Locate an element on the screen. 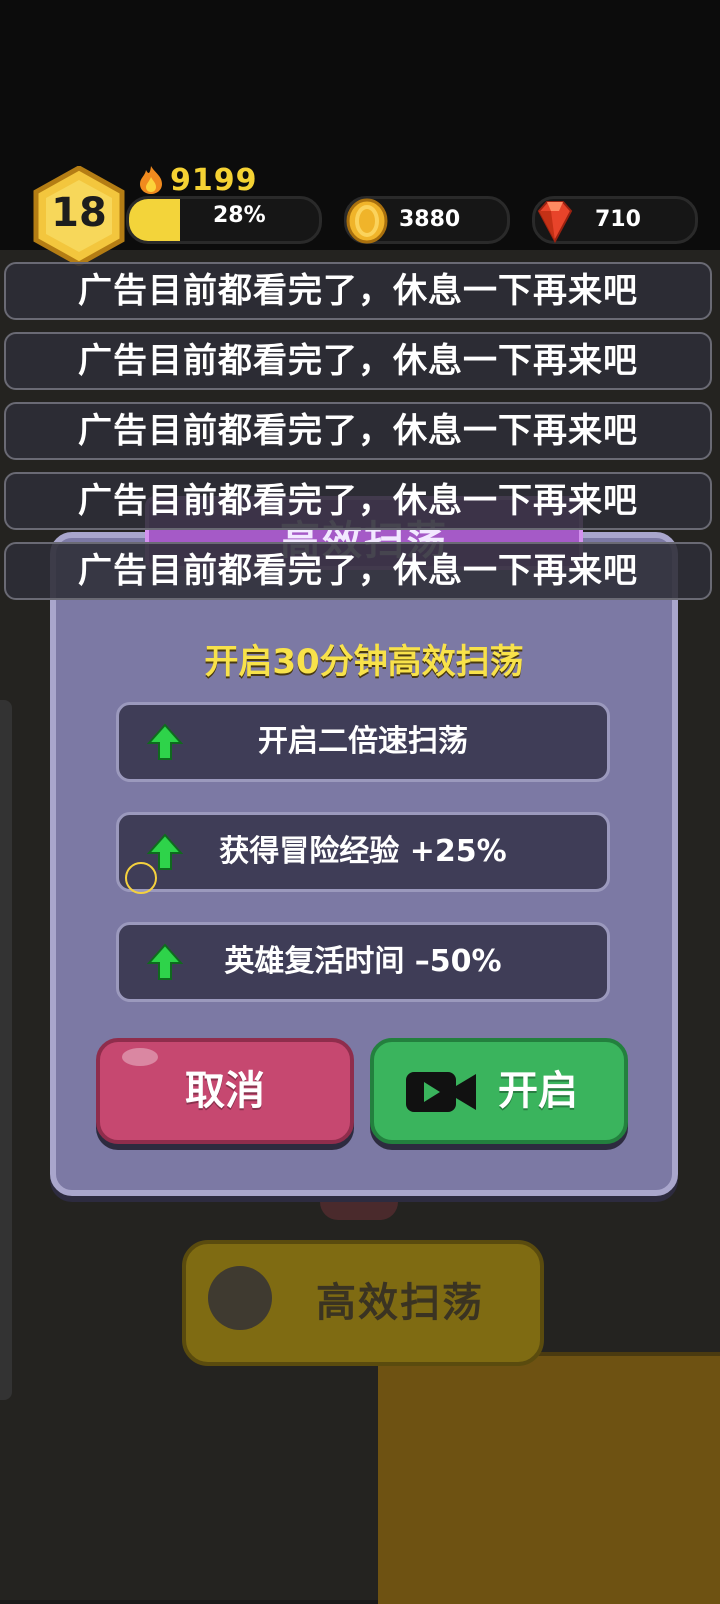  benefit-text: 开启二倍速扫荡 is located at coordinates (363, 741).